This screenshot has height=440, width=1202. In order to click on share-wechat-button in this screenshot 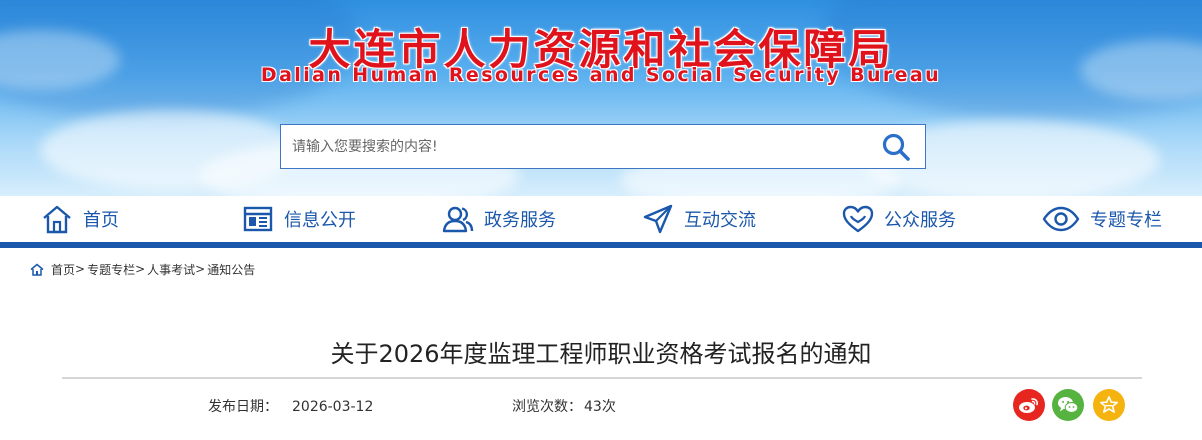, I will do `click(1068, 405)`.